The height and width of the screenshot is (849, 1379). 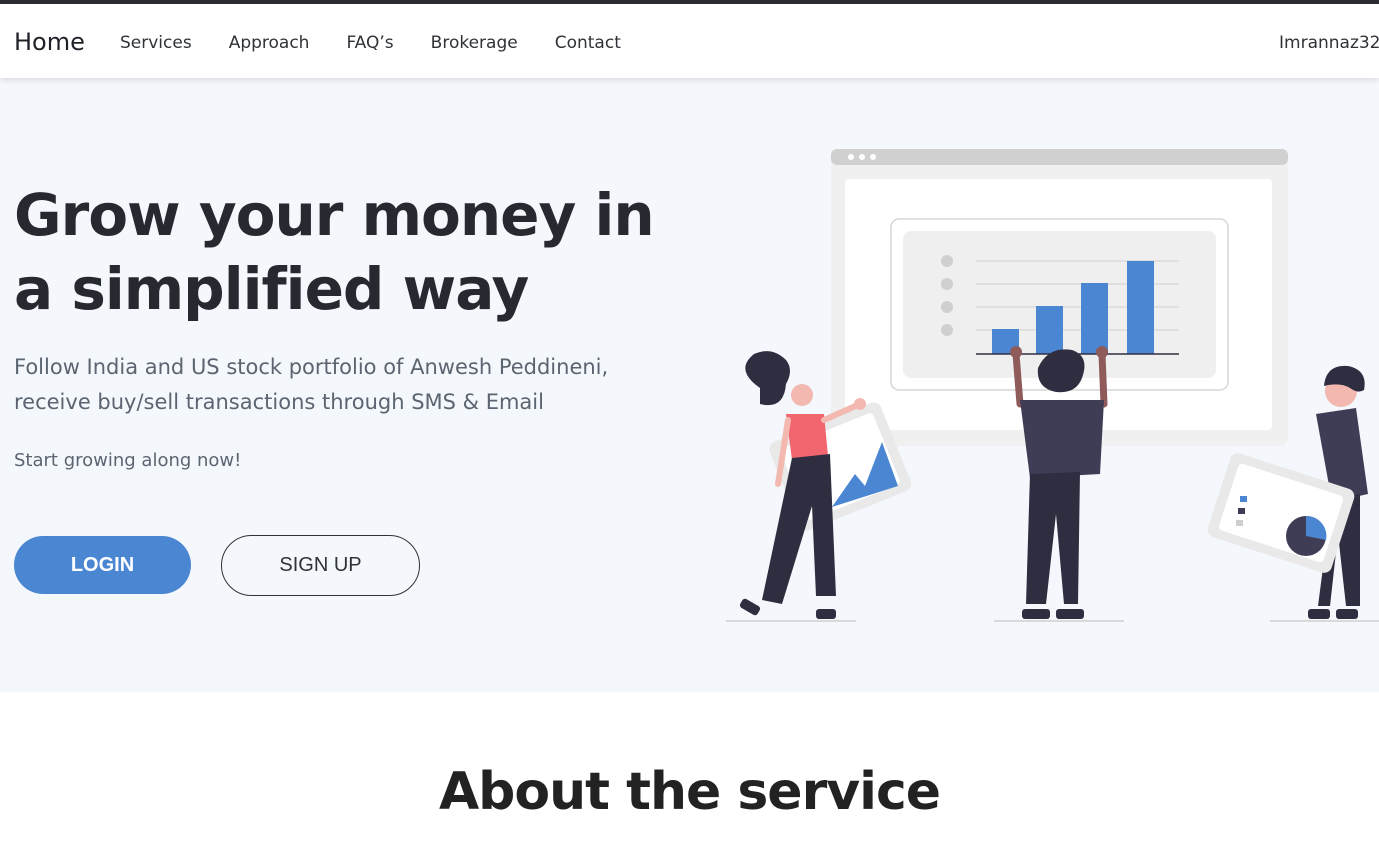 I want to click on nav-link-faqs: FAQ’s, so click(x=369, y=43).